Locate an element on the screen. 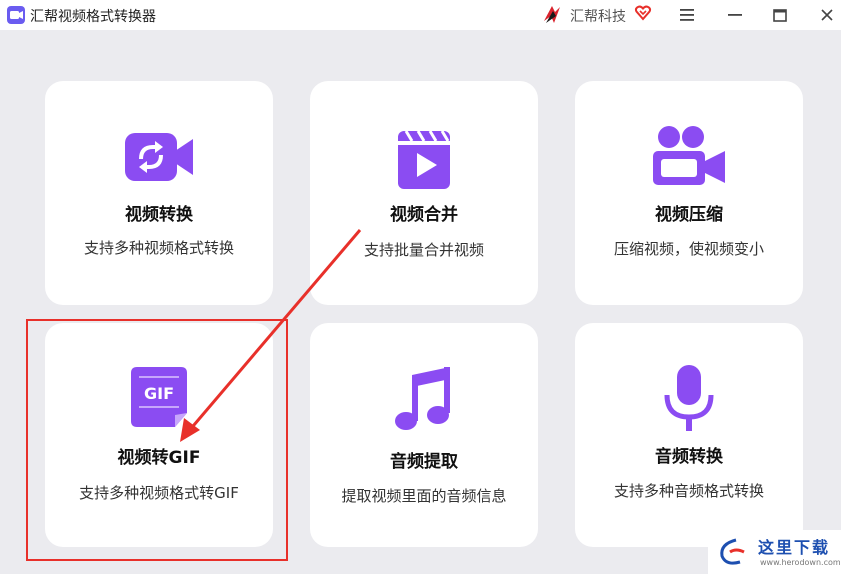  card-audio-convert: 音频转换 支持多种音频格式转换 is located at coordinates (689, 435).